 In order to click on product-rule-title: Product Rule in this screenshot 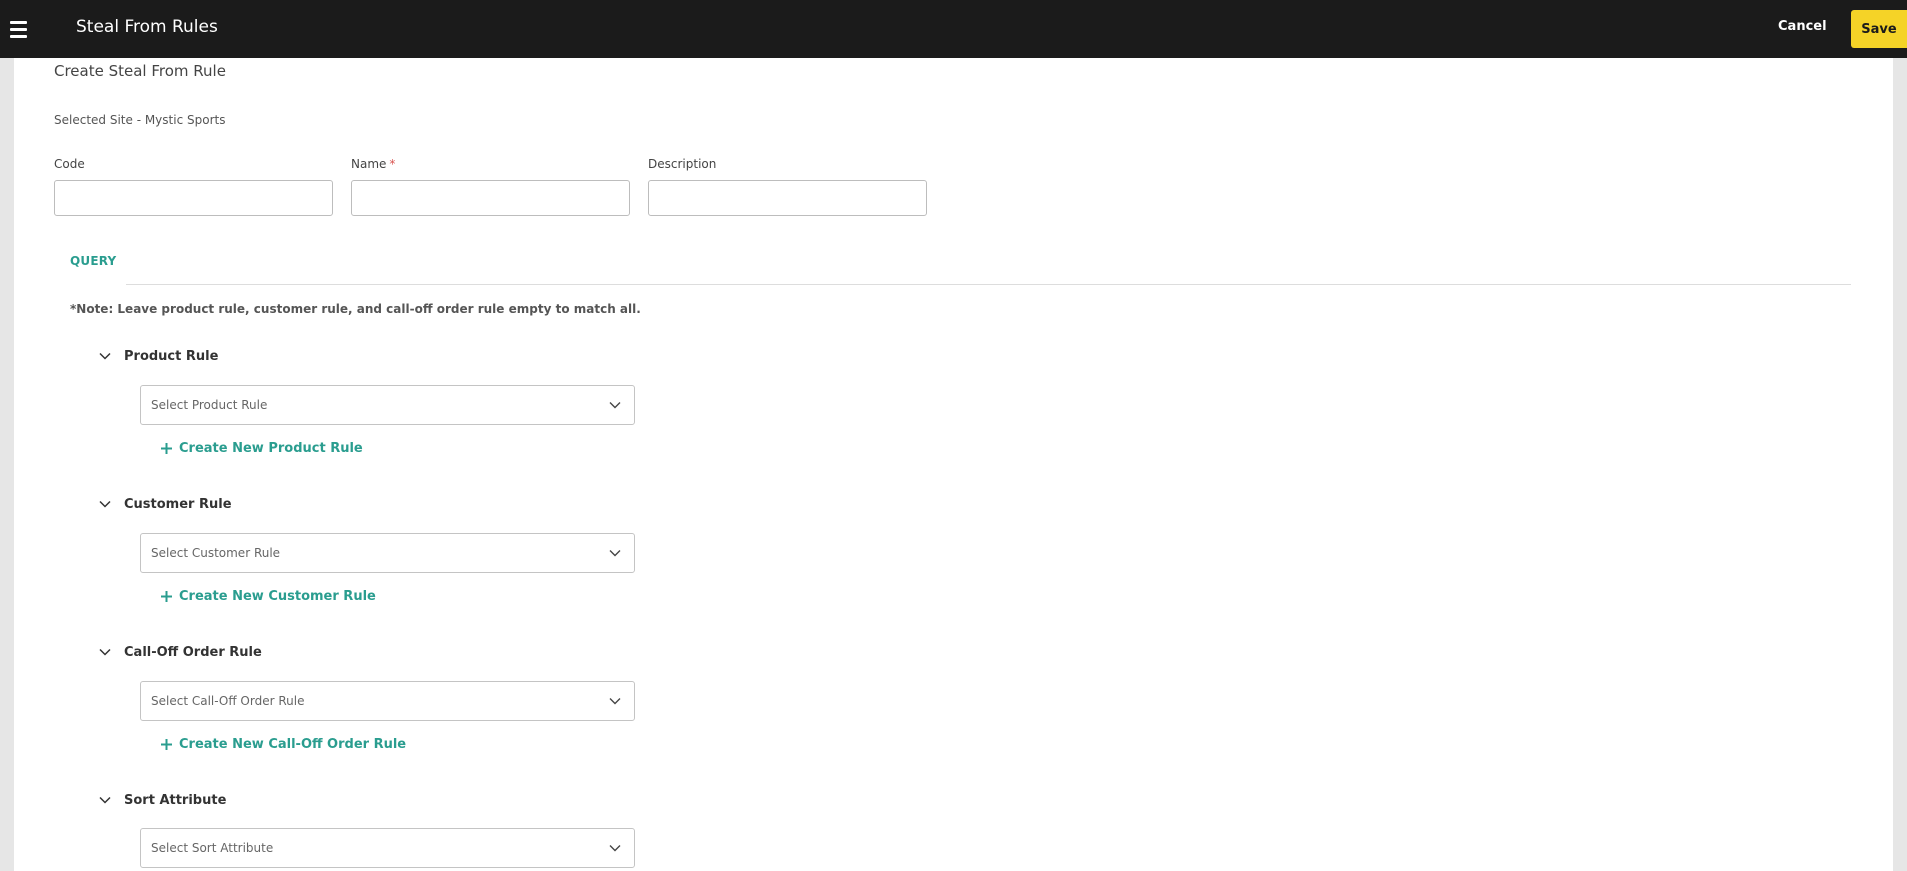, I will do `click(171, 356)`.